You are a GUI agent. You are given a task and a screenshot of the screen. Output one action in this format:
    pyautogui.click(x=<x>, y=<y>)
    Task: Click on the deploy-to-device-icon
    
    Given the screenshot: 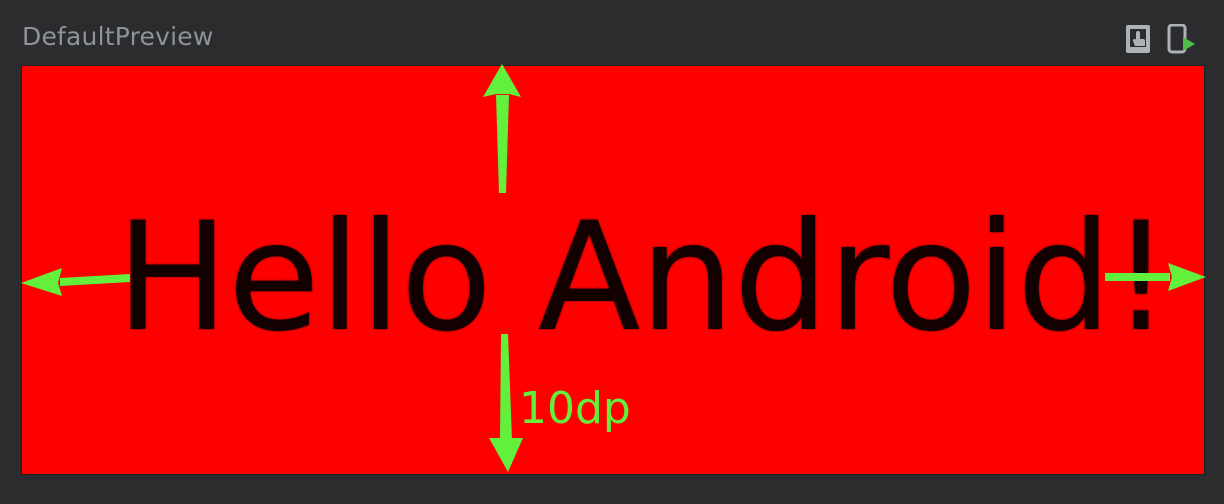 What is the action you would take?
    pyautogui.click(x=1181, y=39)
    